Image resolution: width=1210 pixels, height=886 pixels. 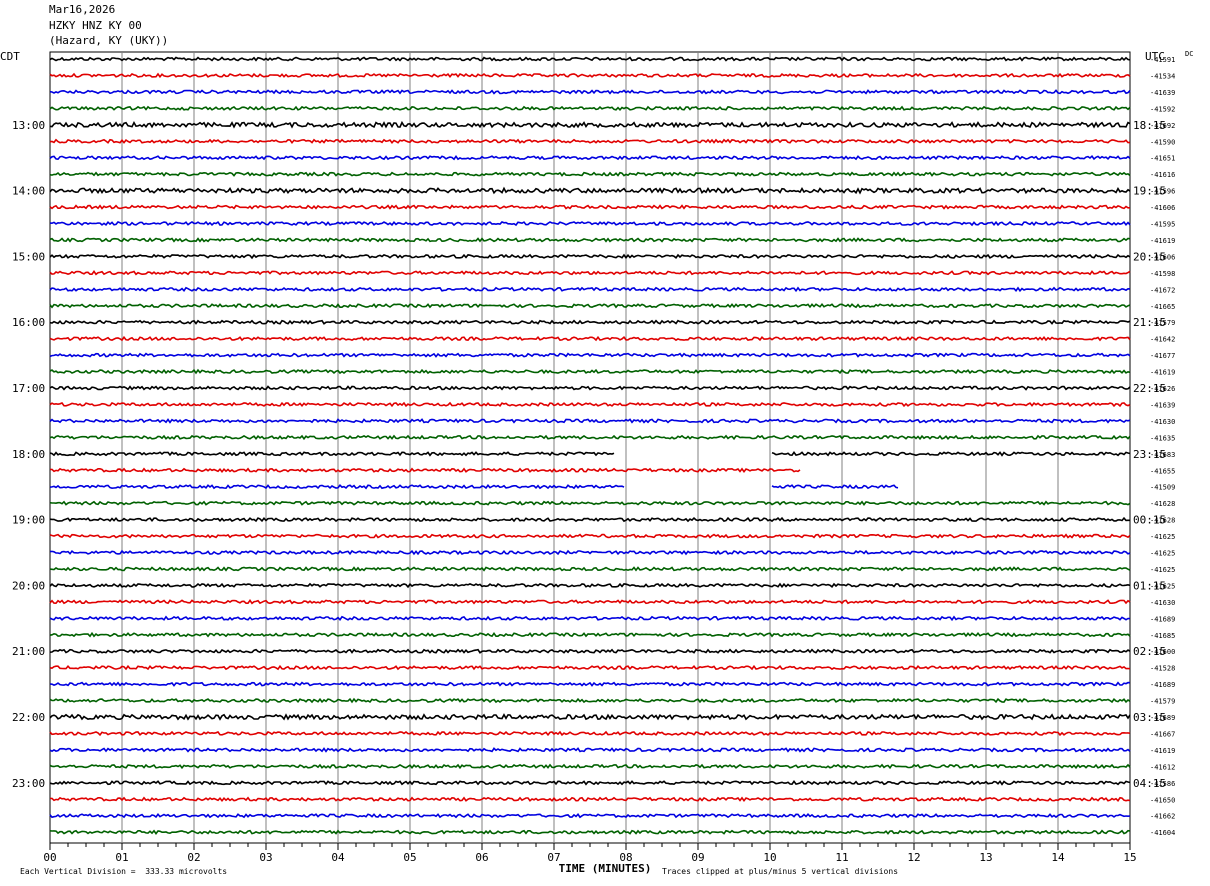 I want to click on left-timezone-label: CDT, so click(x=10, y=56).